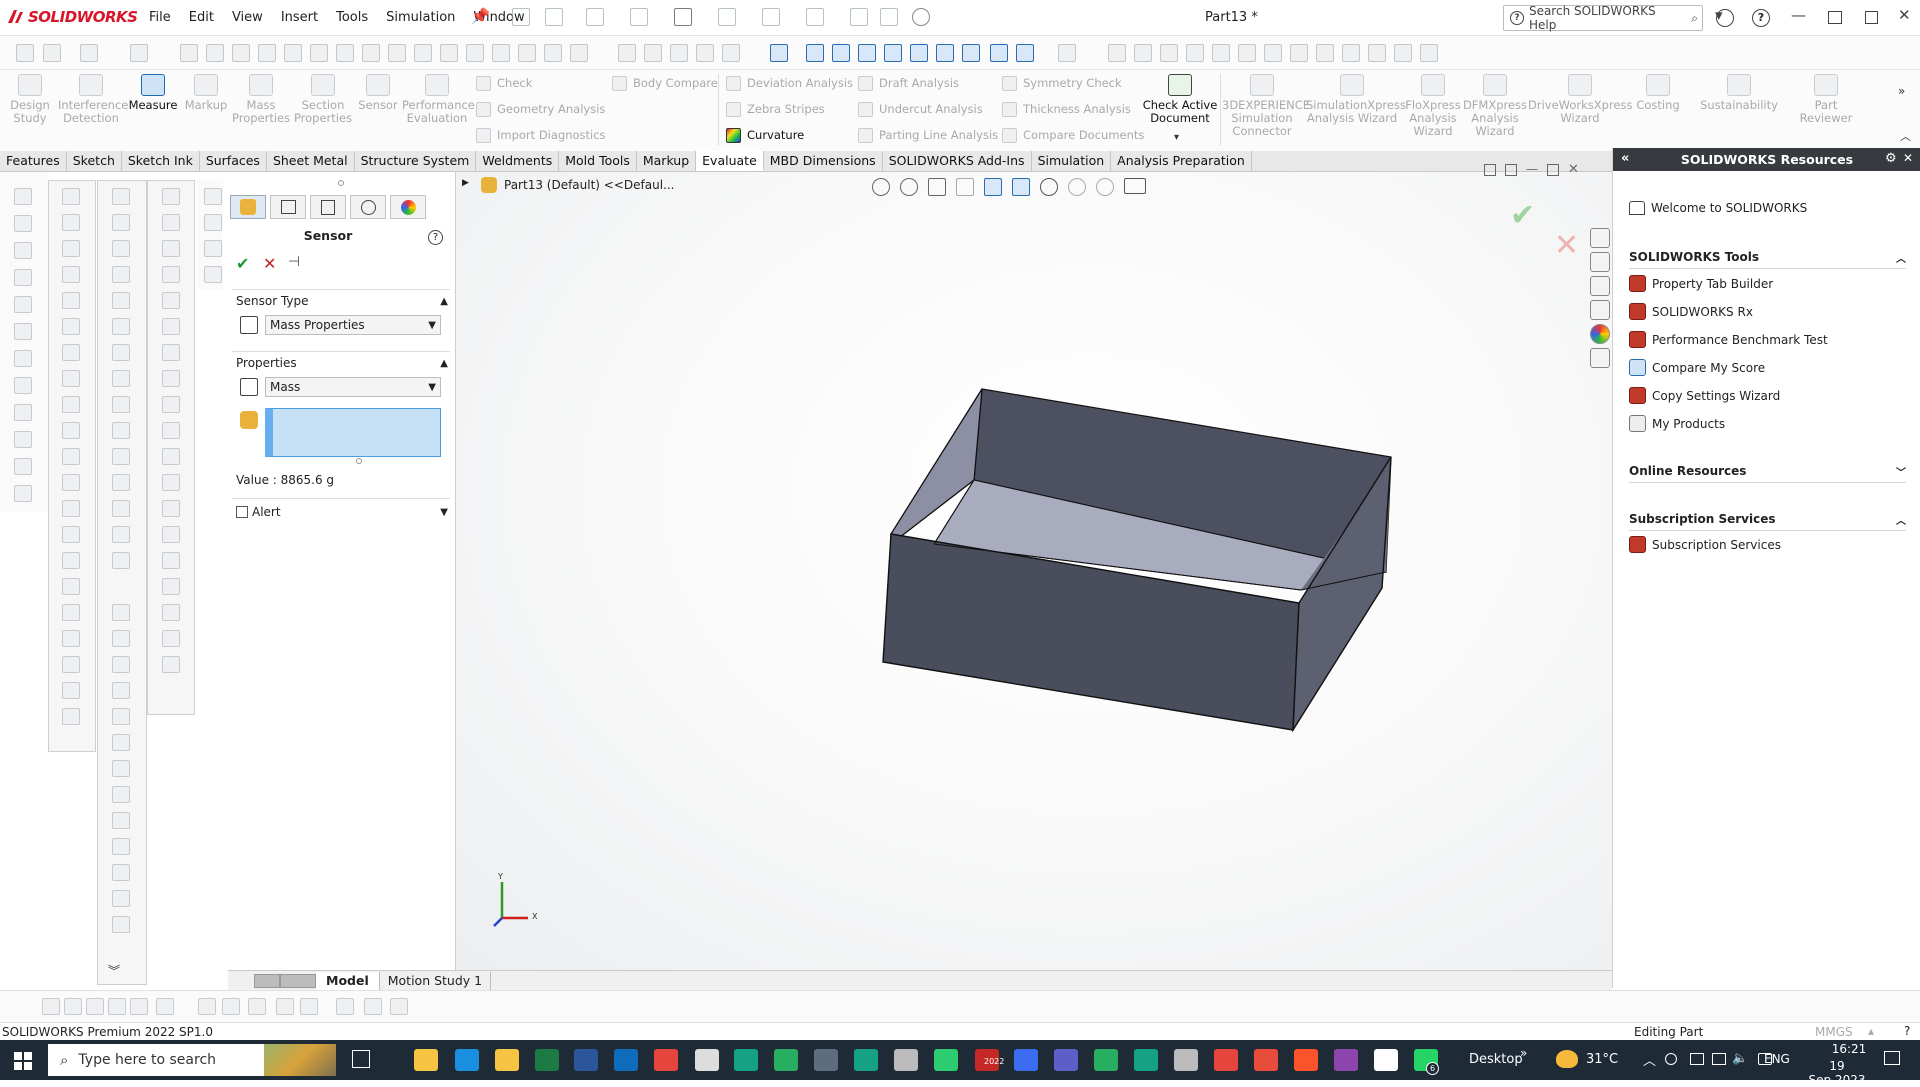  What do you see at coordinates (1523, 1053) in the screenshot?
I see `chevron-right-icon: »` at bounding box center [1523, 1053].